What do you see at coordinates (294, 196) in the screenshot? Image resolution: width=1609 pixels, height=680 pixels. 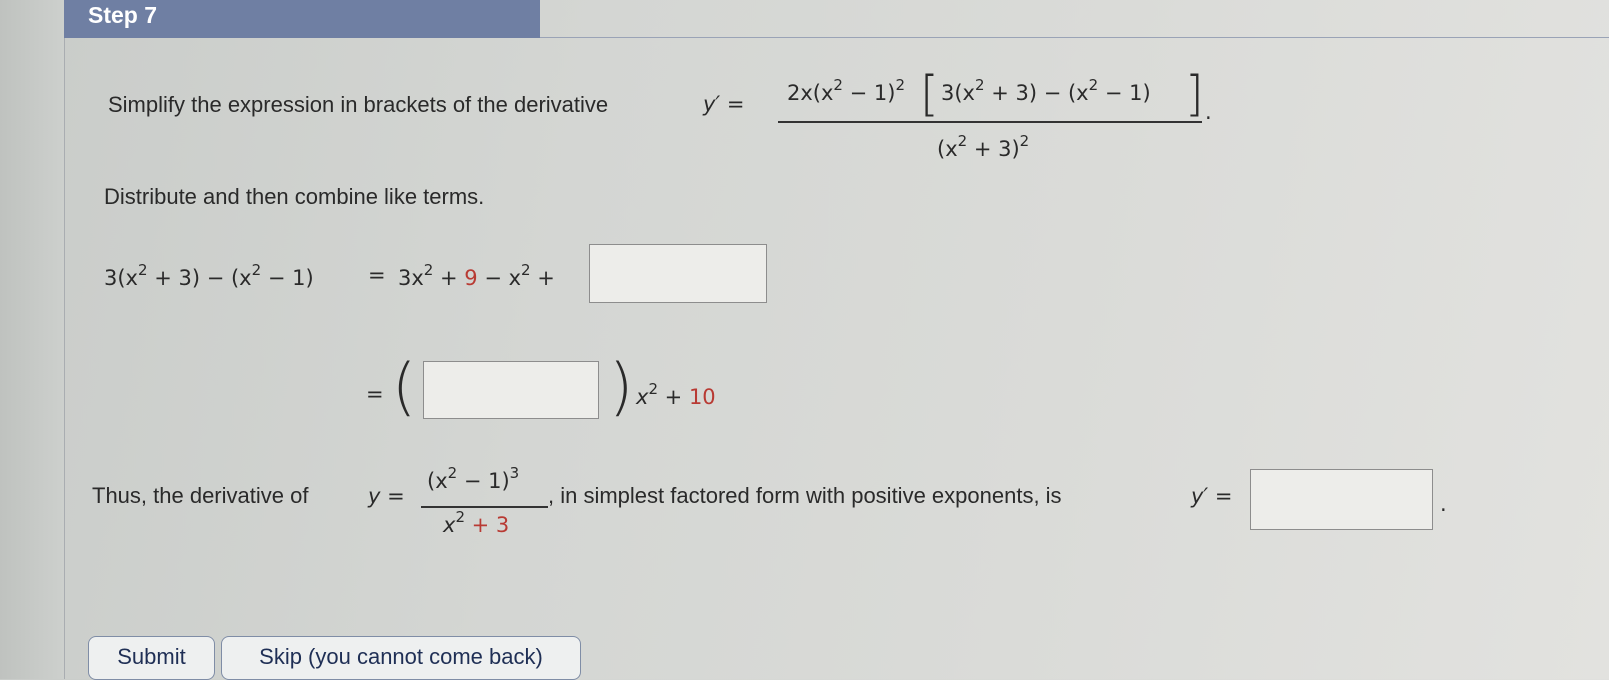 I see `instruction-distribute: Distribute and then combine like terms.` at bounding box center [294, 196].